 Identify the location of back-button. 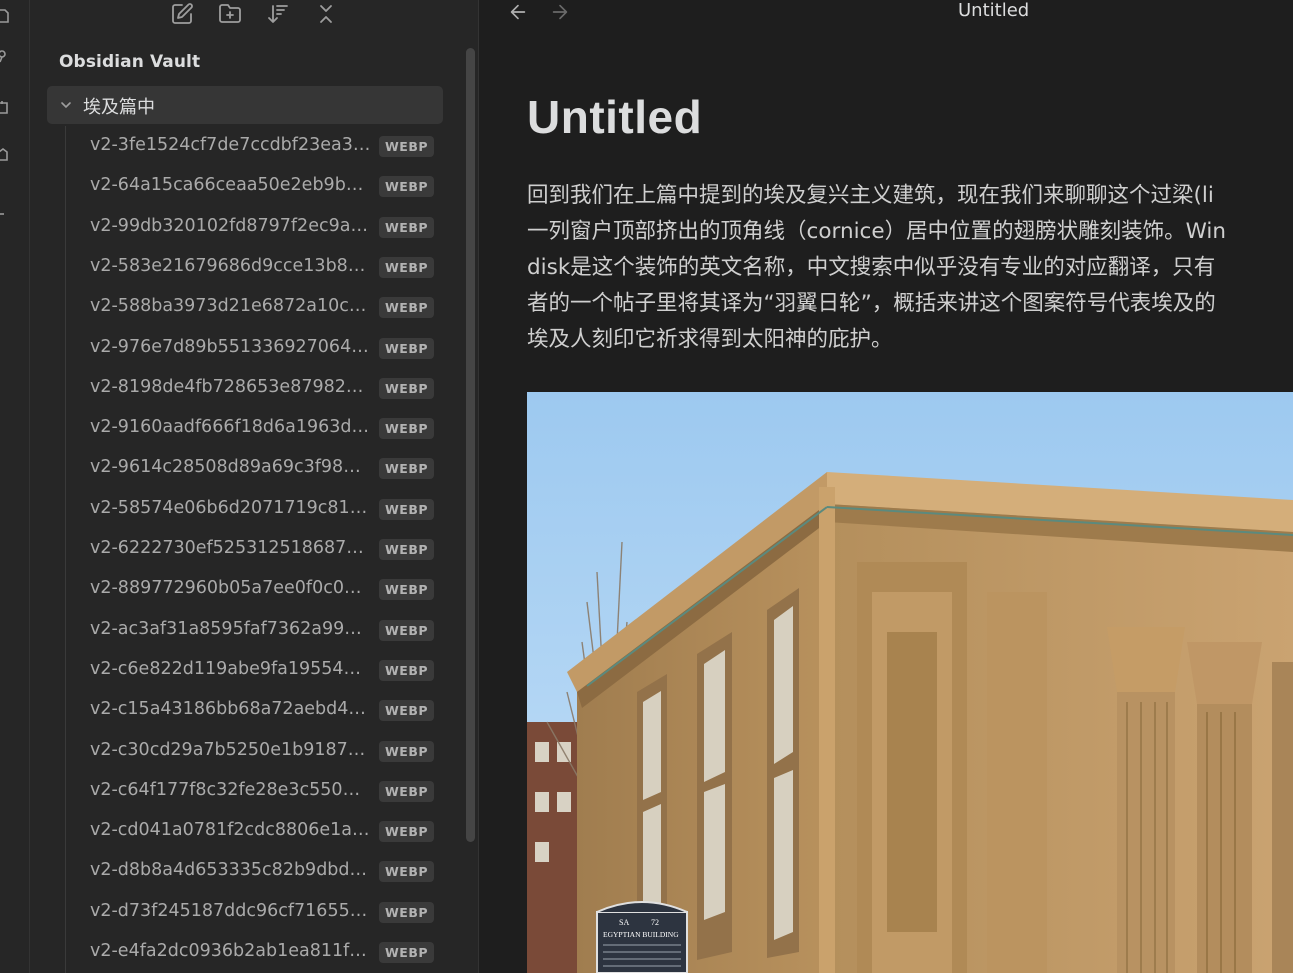
(518, 12).